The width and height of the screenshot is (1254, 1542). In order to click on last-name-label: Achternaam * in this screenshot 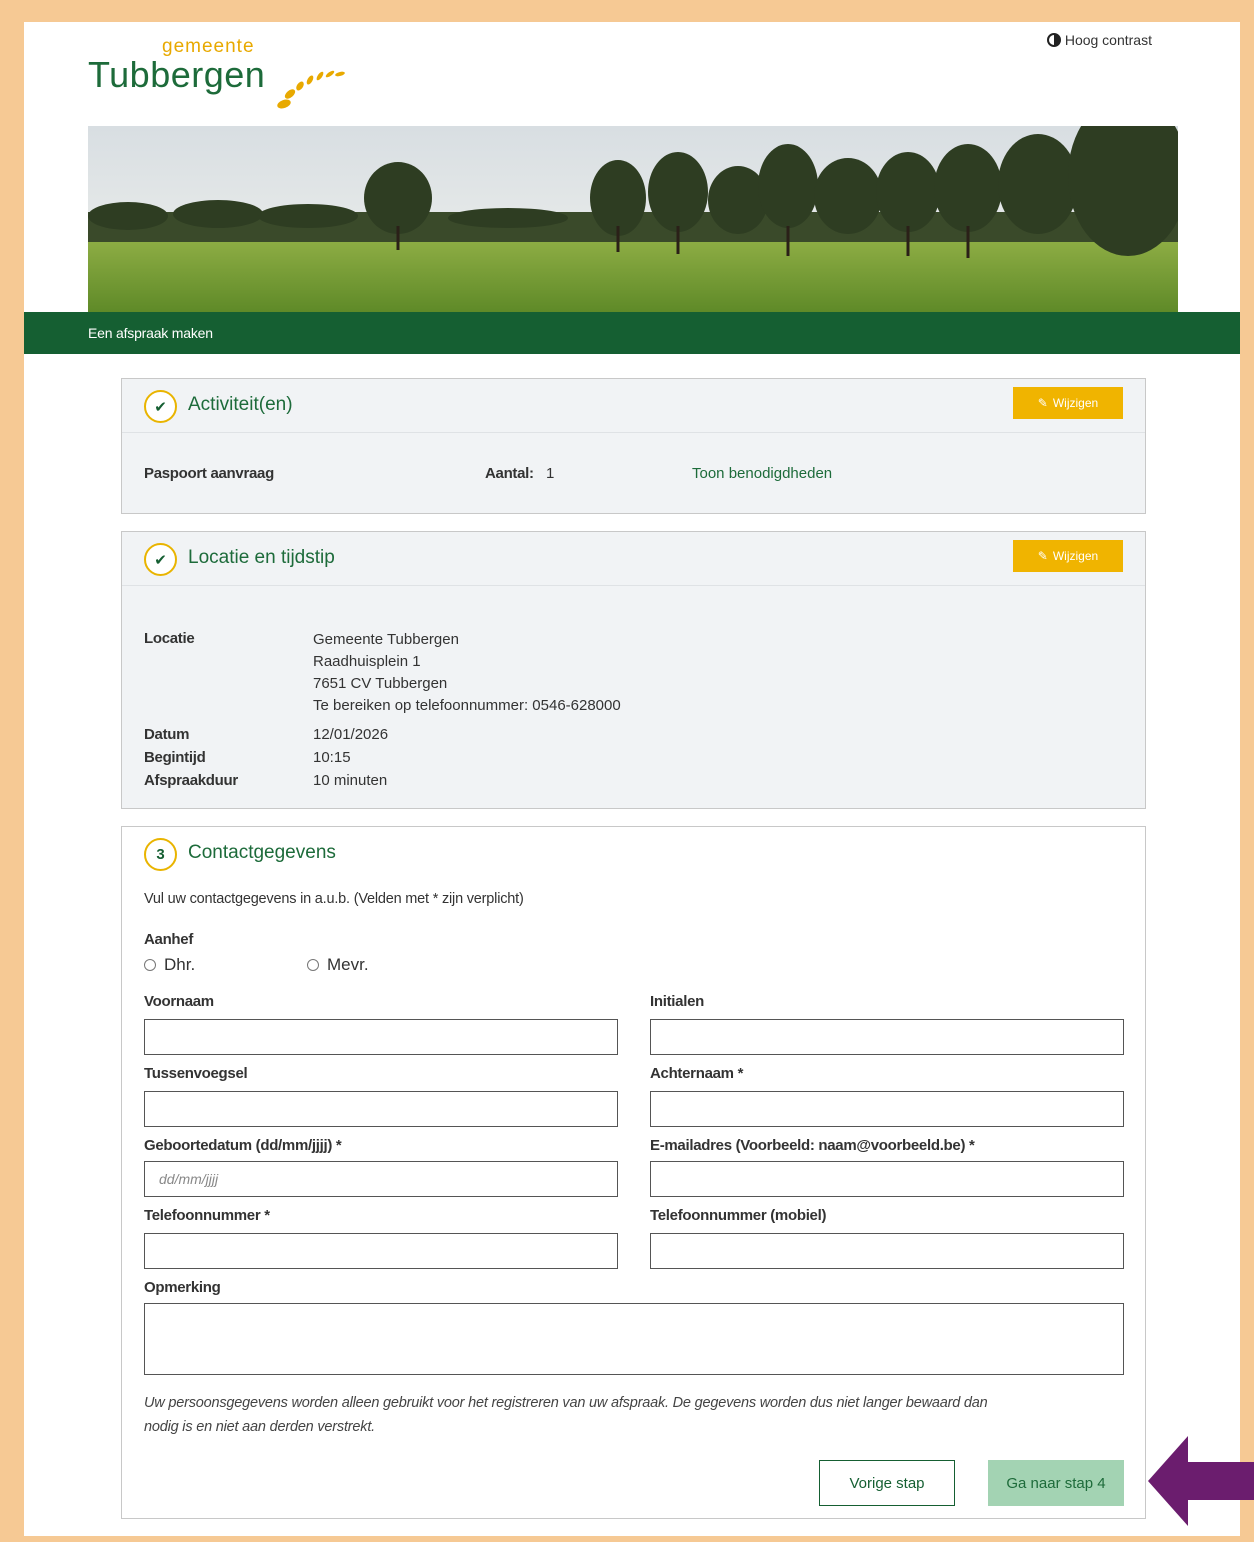, I will do `click(697, 1073)`.